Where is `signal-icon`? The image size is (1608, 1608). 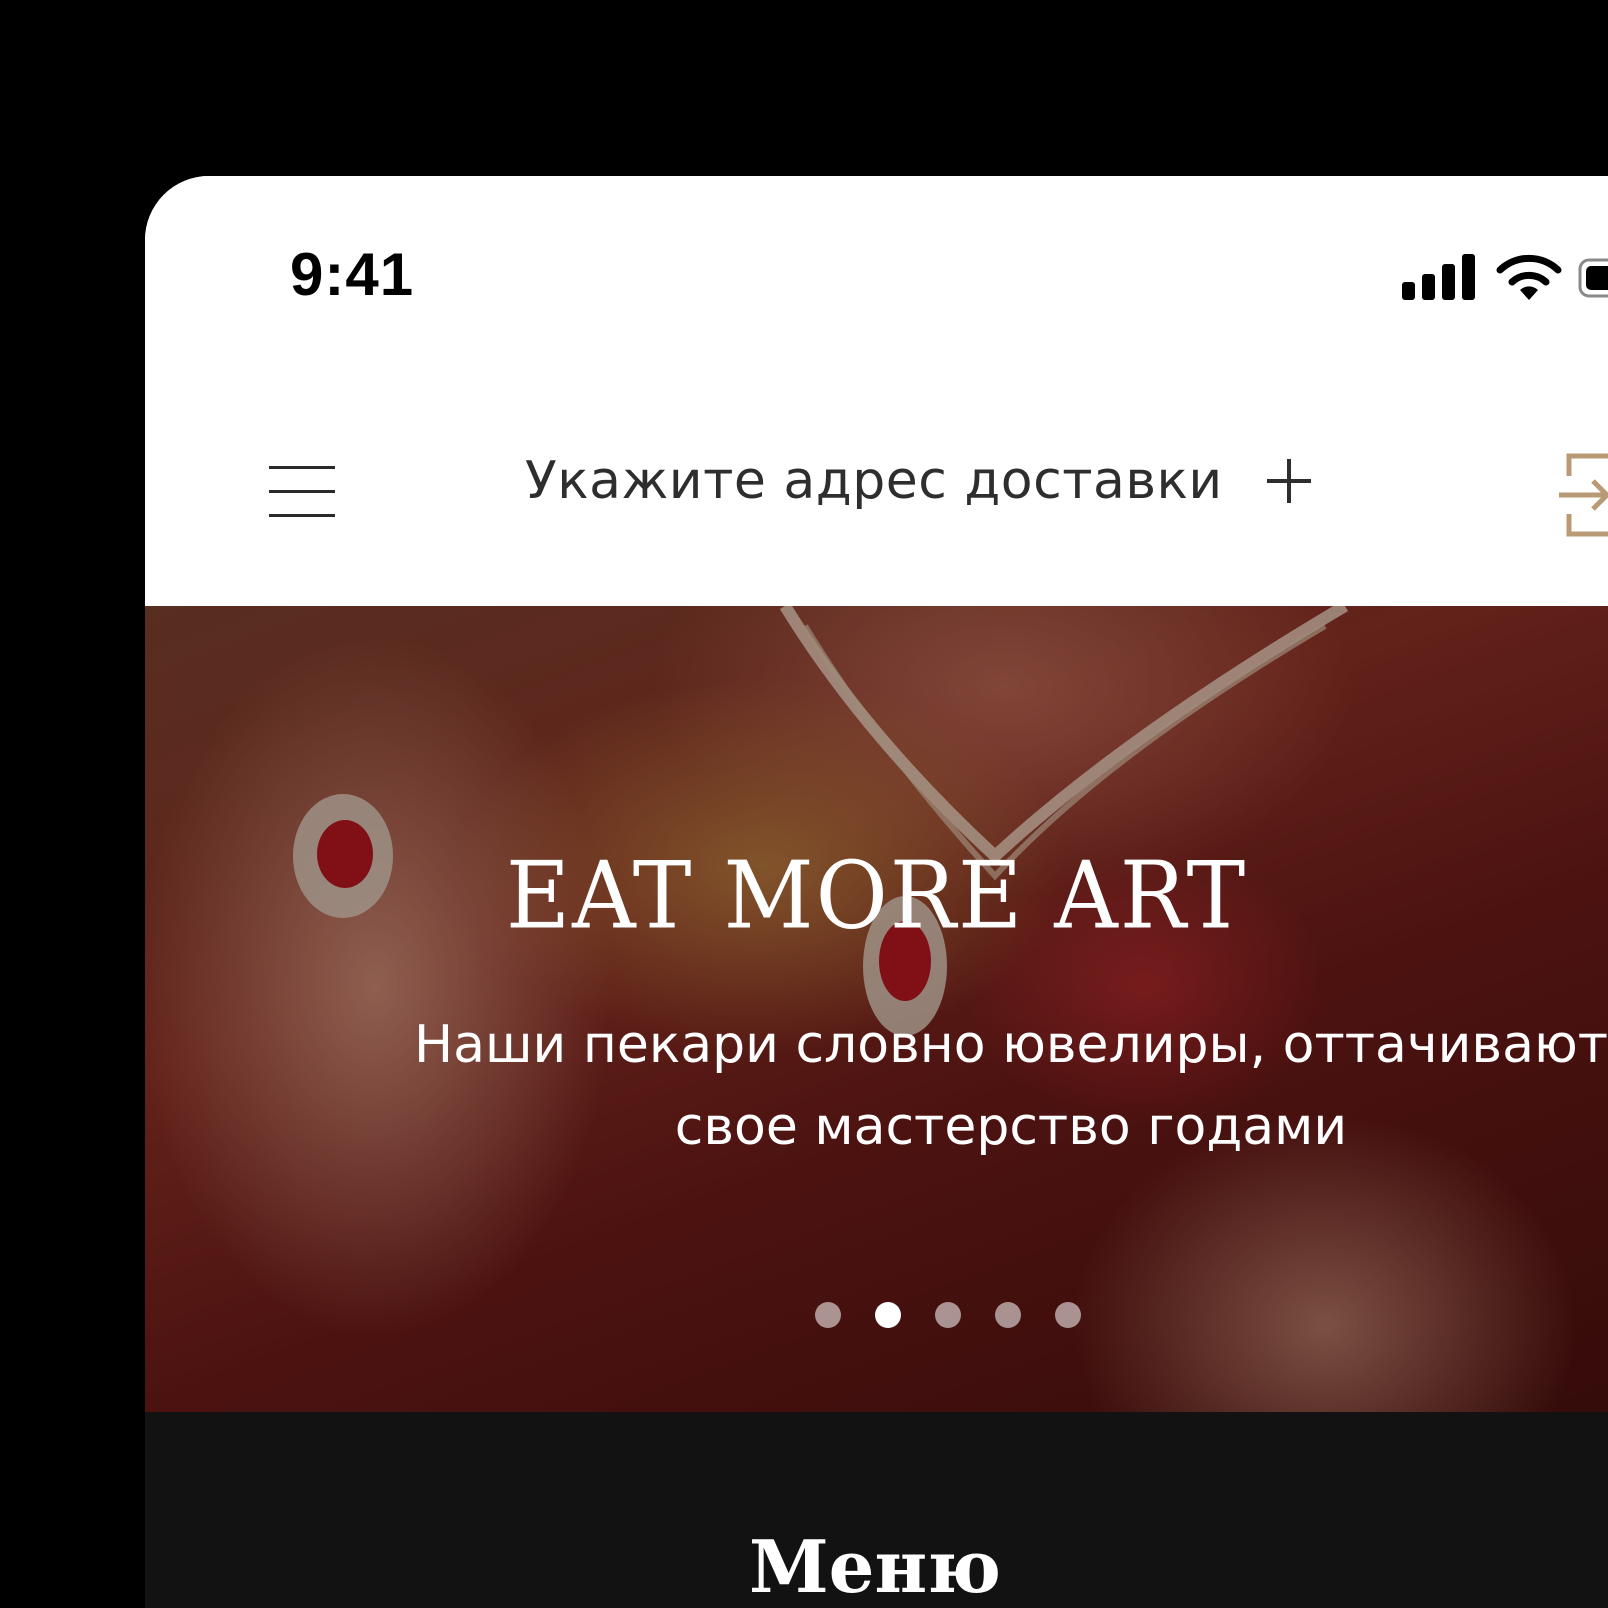 signal-icon is located at coordinates (1438, 277).